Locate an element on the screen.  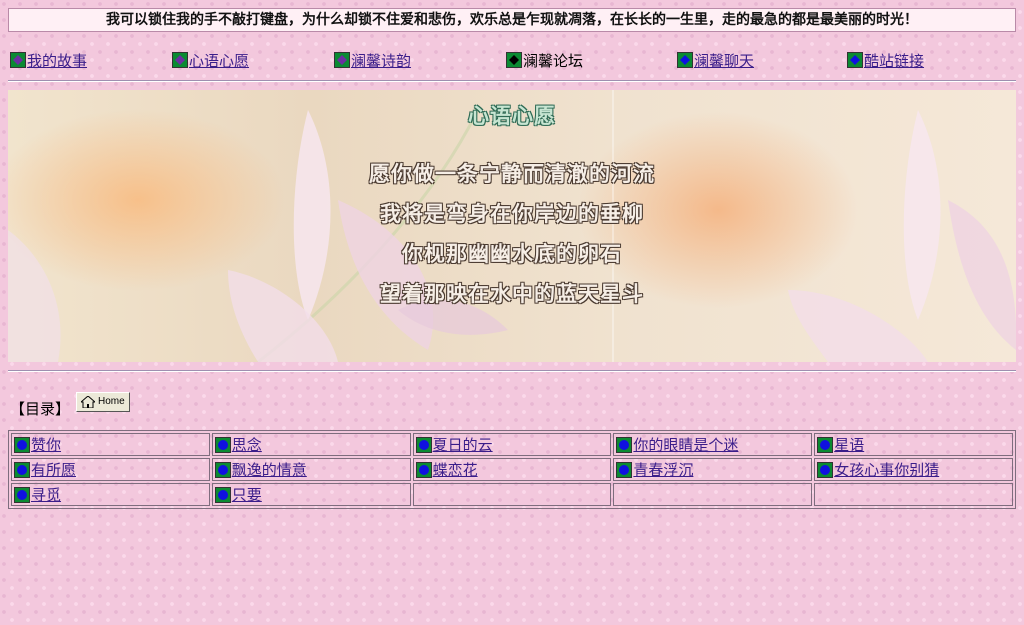
nav-item-heart-wish: 心语心愿 is located at coordinates (210, 60).